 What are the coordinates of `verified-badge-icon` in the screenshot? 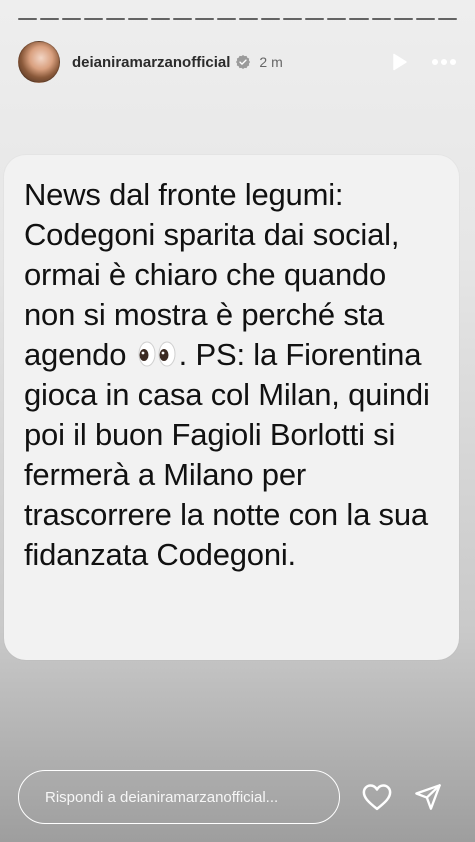 It's located at (243, 62).